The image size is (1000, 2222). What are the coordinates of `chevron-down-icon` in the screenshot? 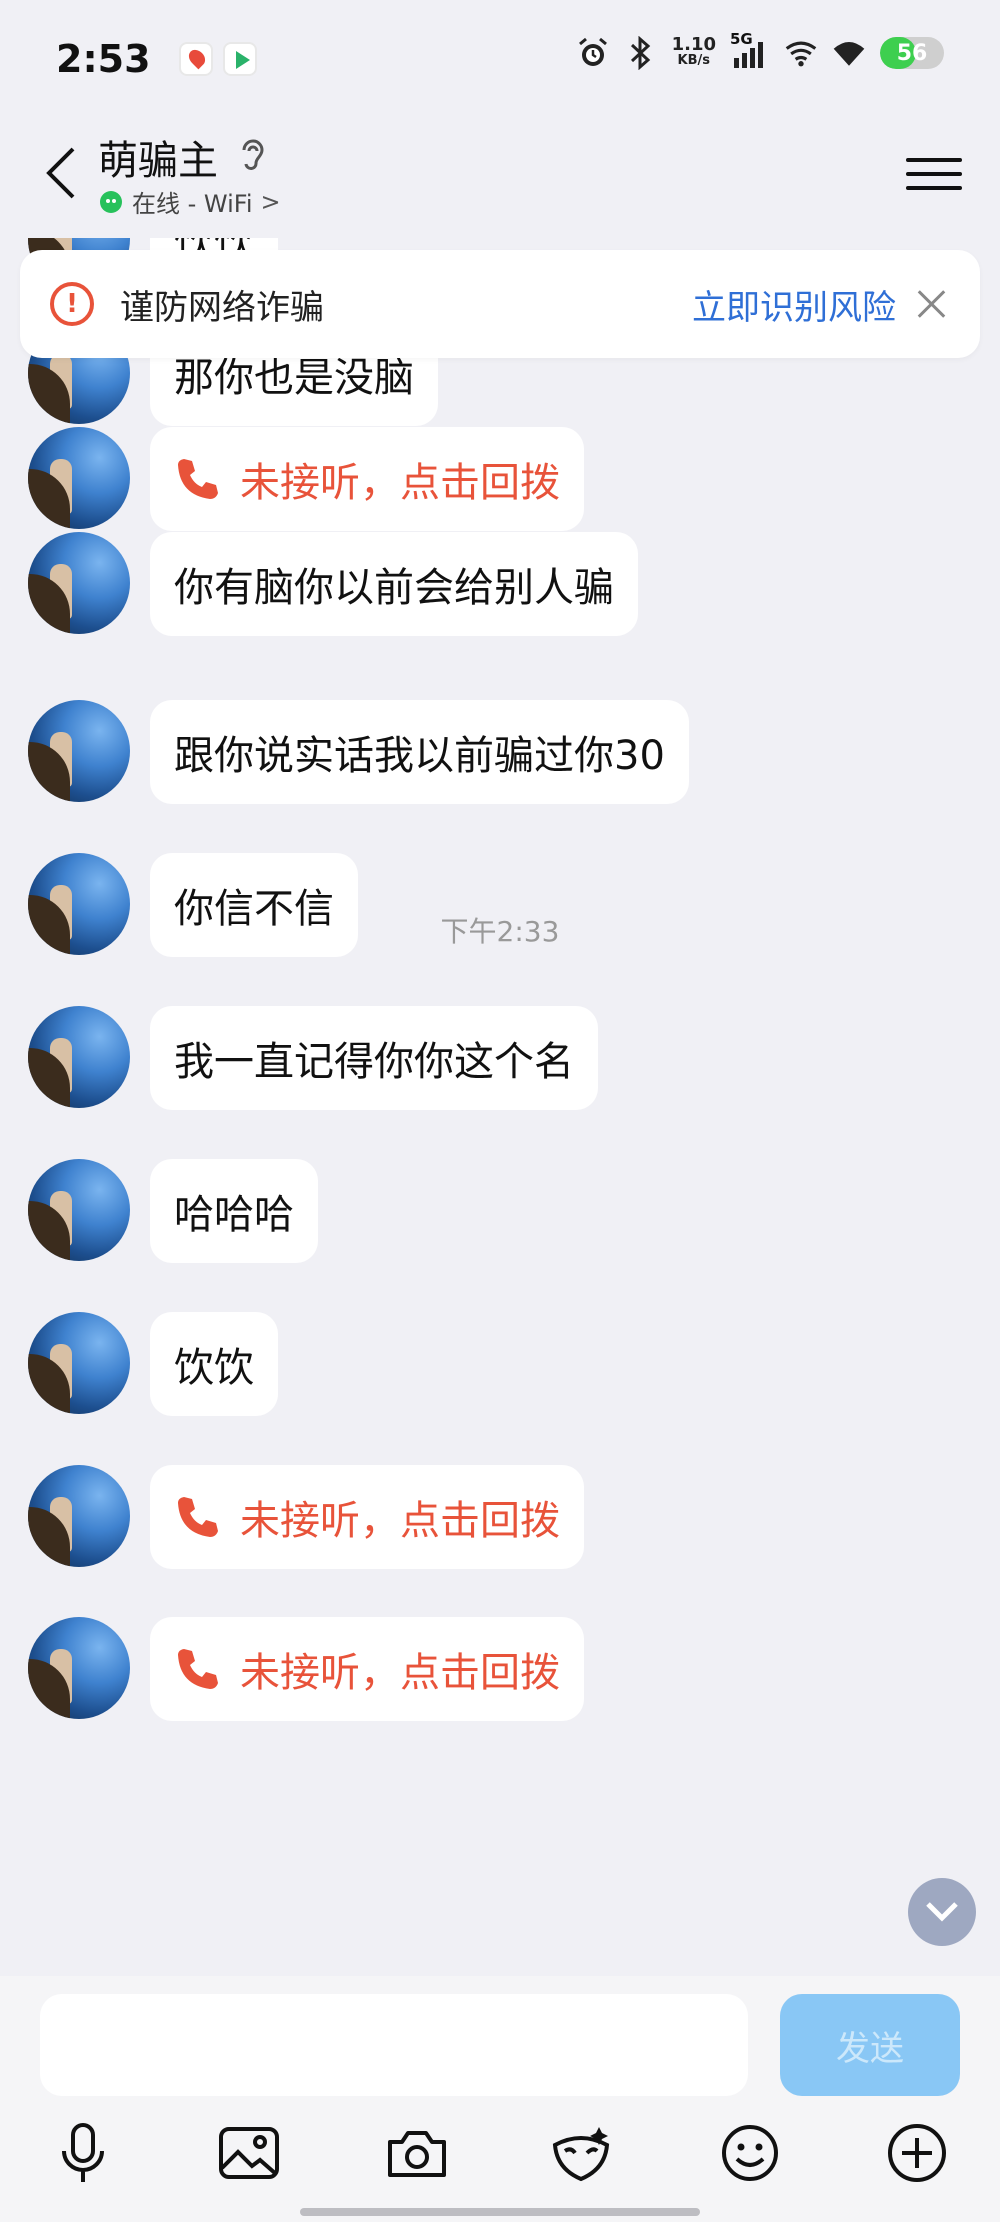 It's located at (942, 1912).